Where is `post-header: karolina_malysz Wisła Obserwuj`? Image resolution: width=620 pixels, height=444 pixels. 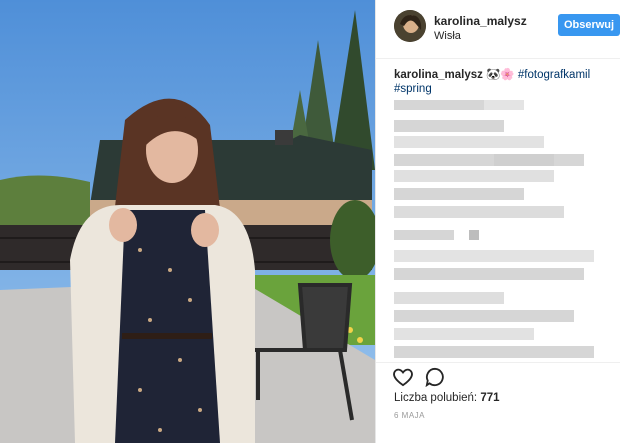
post-header: karolina_malysz Wisła Obserwuj is located at coordinates (498, 29).